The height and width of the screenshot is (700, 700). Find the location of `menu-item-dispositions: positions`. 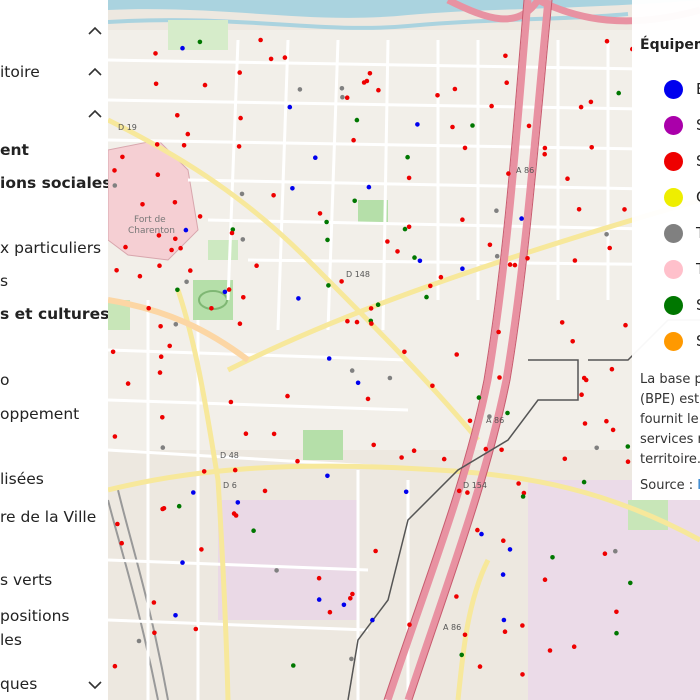

menu-item-dispositions: positions is located at coordinates (34, 616).